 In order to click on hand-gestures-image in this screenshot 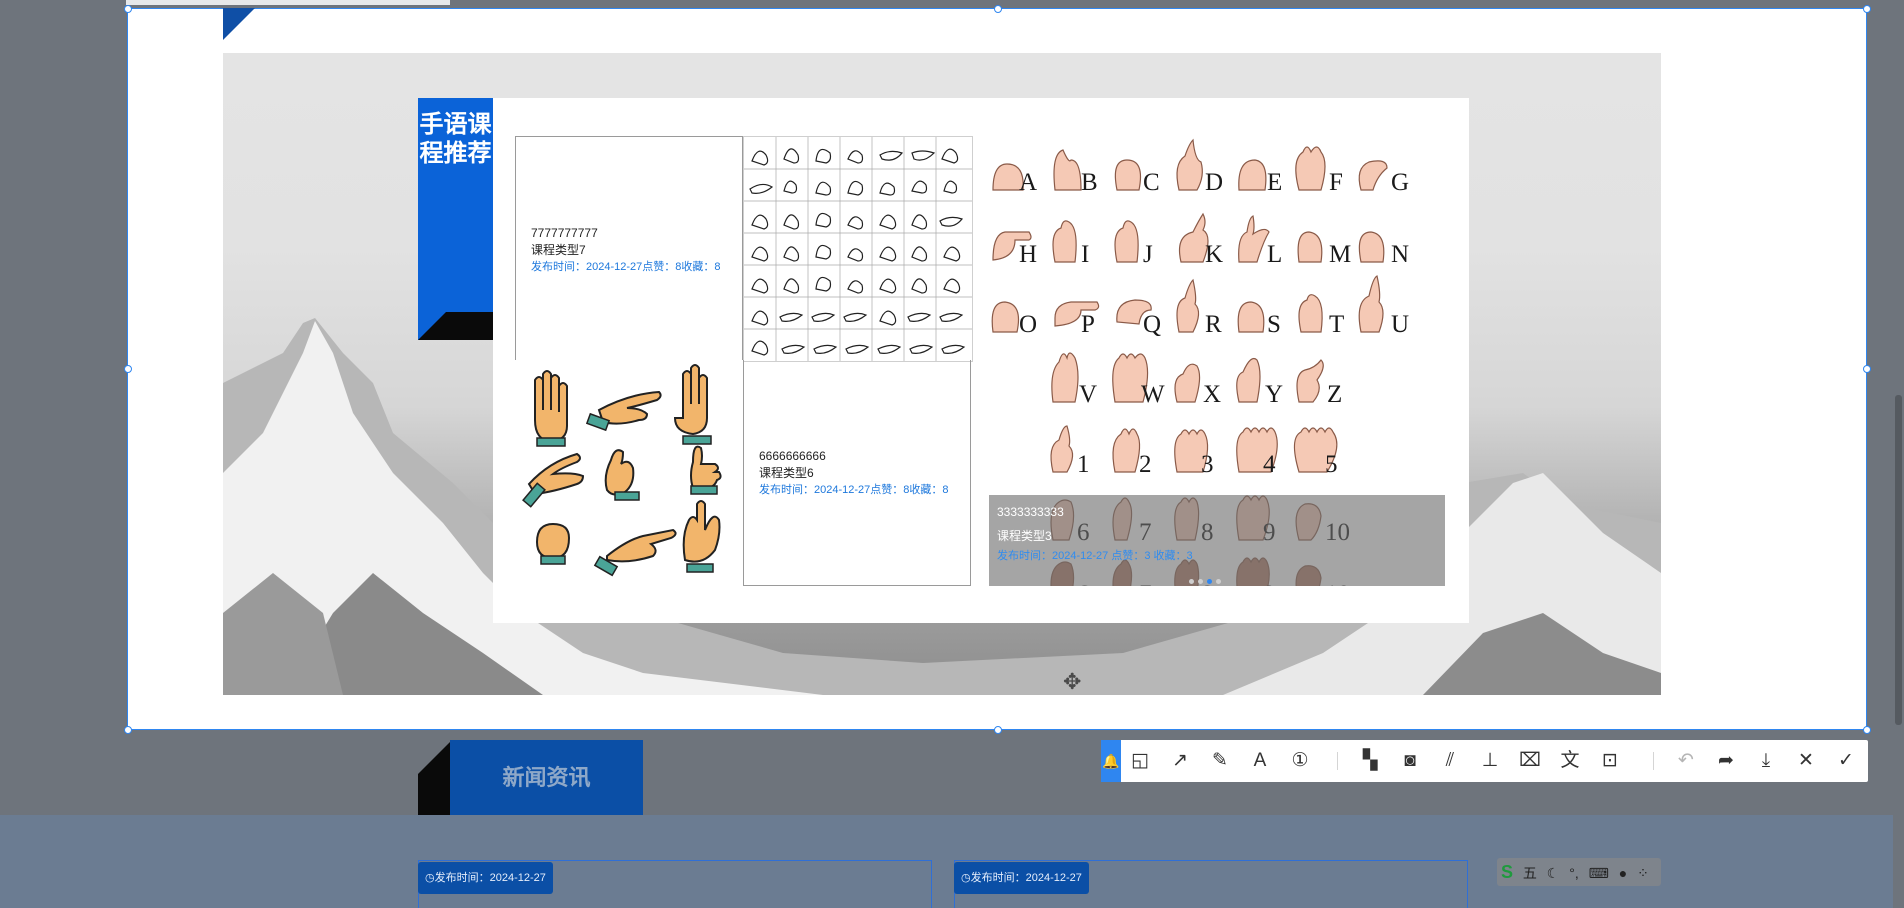, I will do `click(629, 473)`.